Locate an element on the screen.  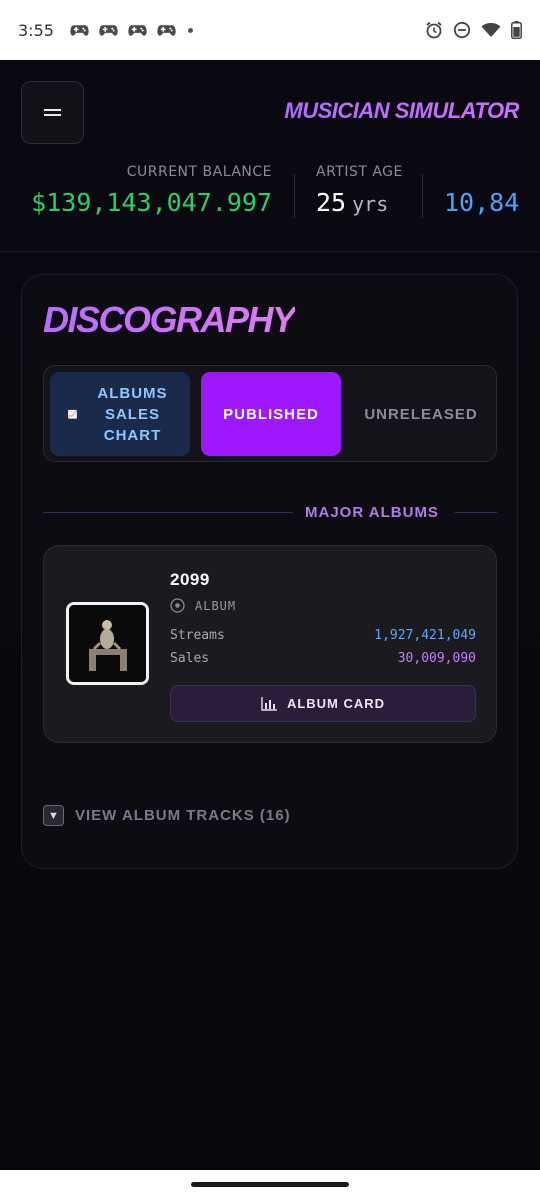
discography-title: DISCOGRAPHY is located at coordinates (169, 319).